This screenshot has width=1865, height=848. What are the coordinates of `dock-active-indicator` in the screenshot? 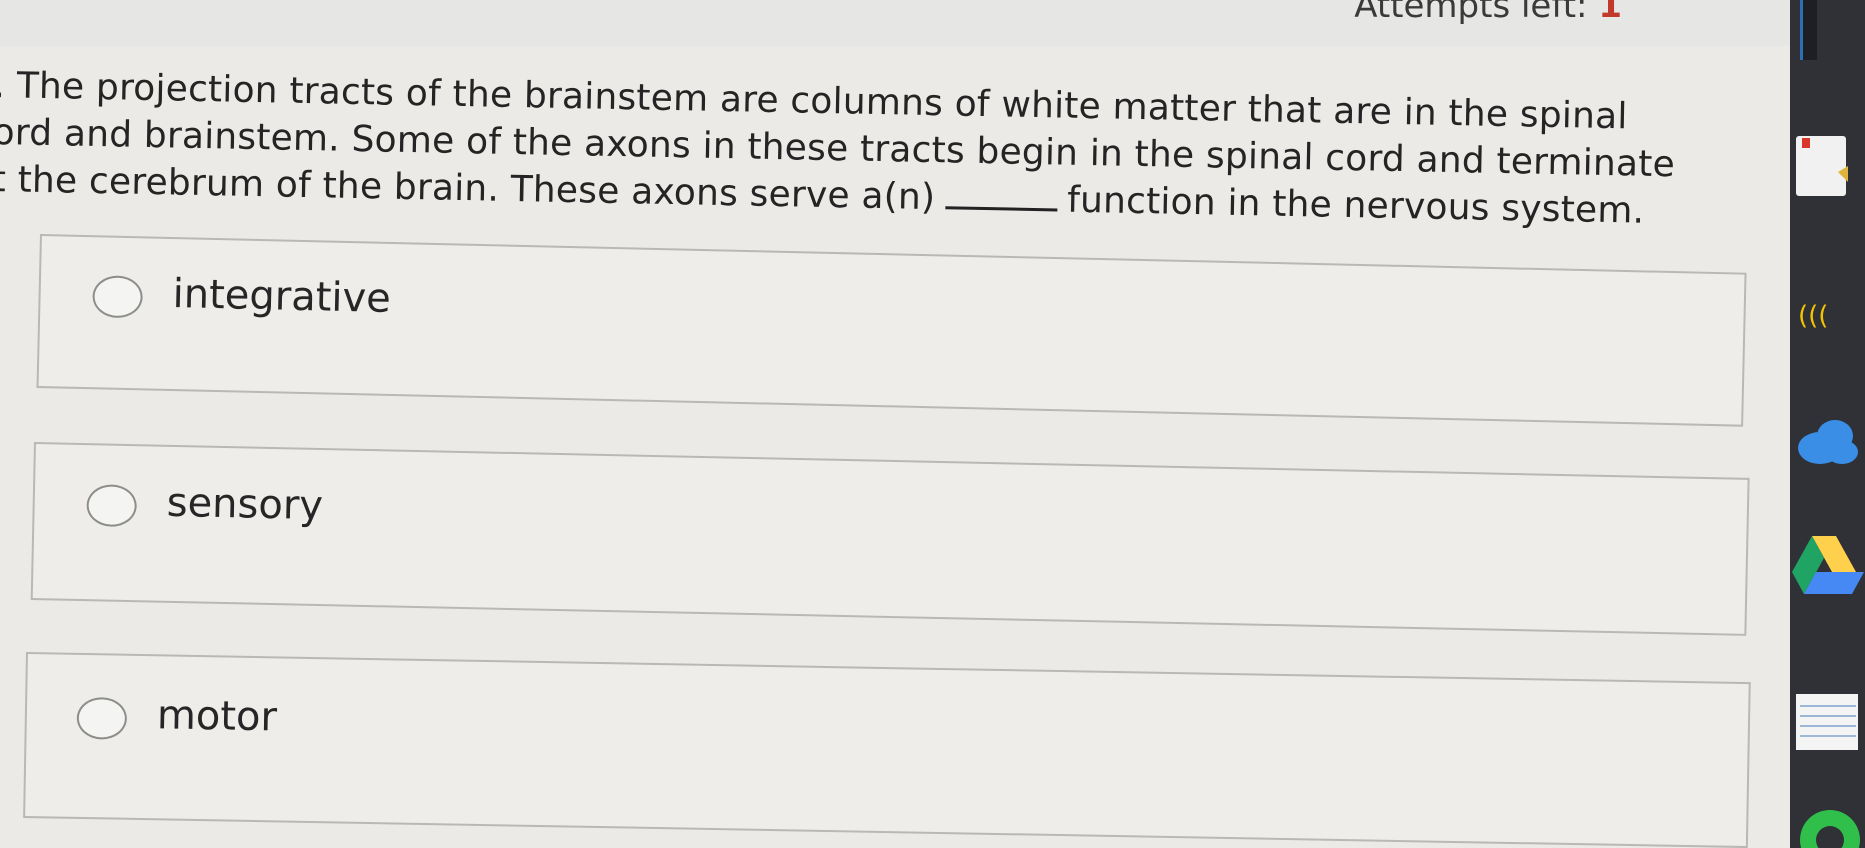 It's located at (1808, 30).